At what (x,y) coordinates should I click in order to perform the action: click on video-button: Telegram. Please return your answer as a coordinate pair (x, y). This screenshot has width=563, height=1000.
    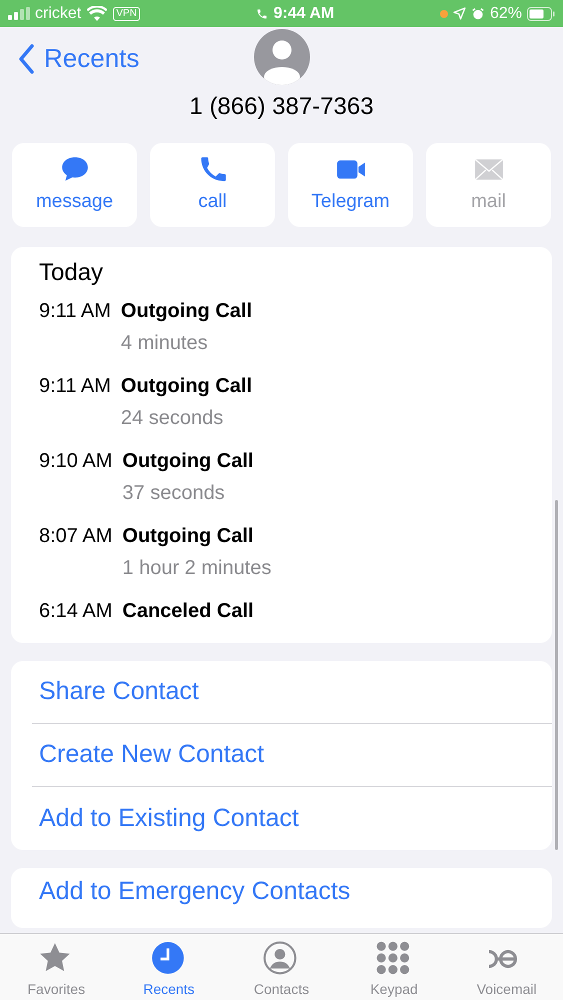
    Looking at the image, I should click on (350, 185).